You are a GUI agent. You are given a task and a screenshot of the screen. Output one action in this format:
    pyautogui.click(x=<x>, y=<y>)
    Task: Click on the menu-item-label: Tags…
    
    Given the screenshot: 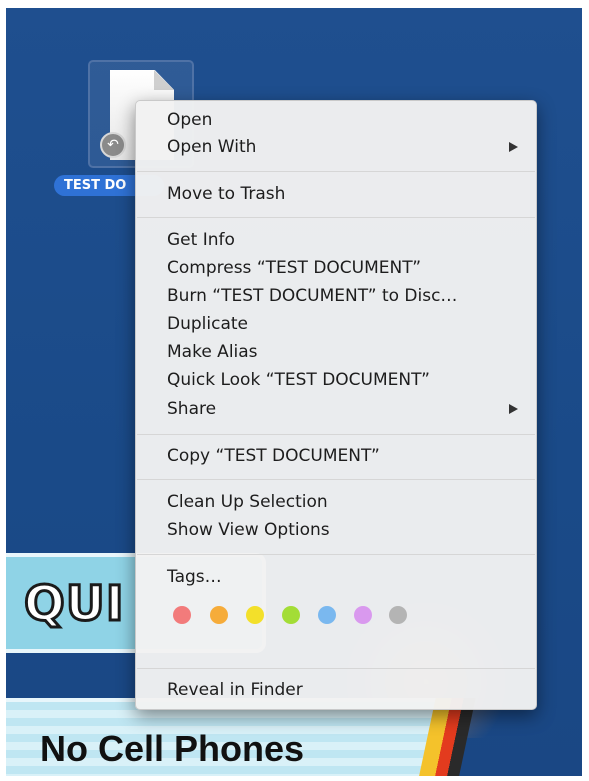 What is the action you would take?
    pyautogui.click(x=194, y=577)
    